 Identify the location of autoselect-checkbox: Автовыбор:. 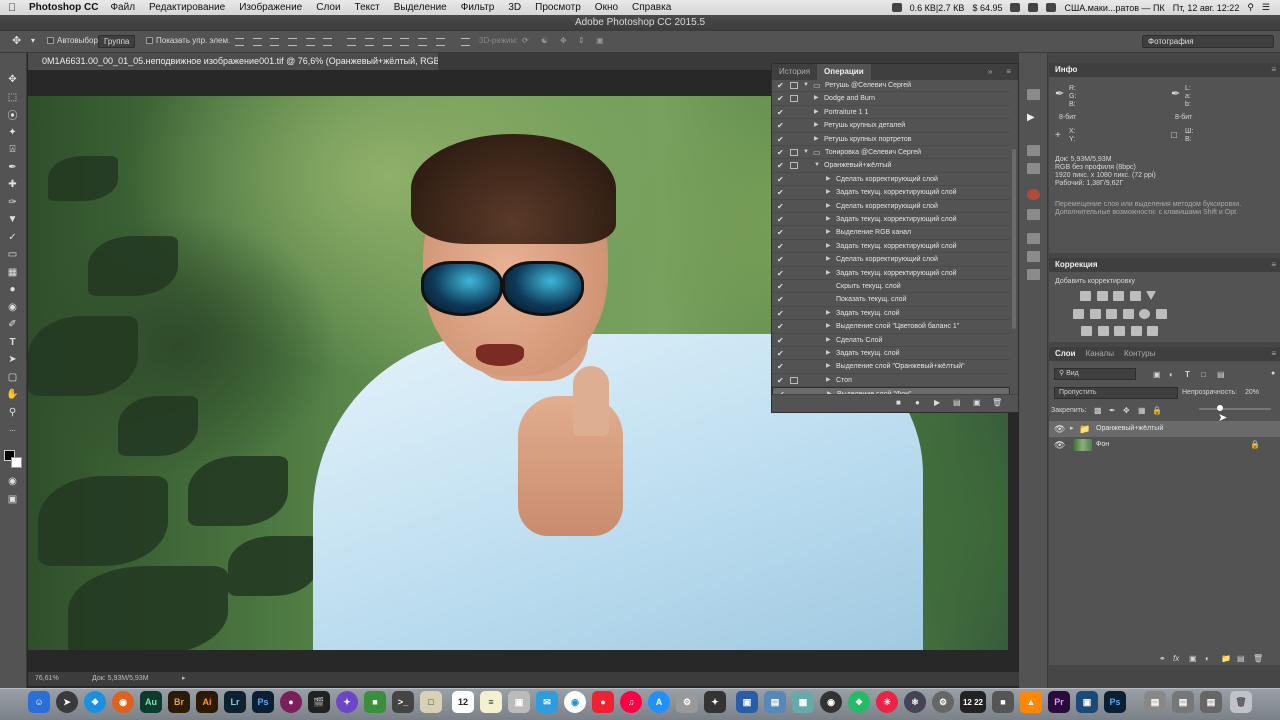
(73, 40).